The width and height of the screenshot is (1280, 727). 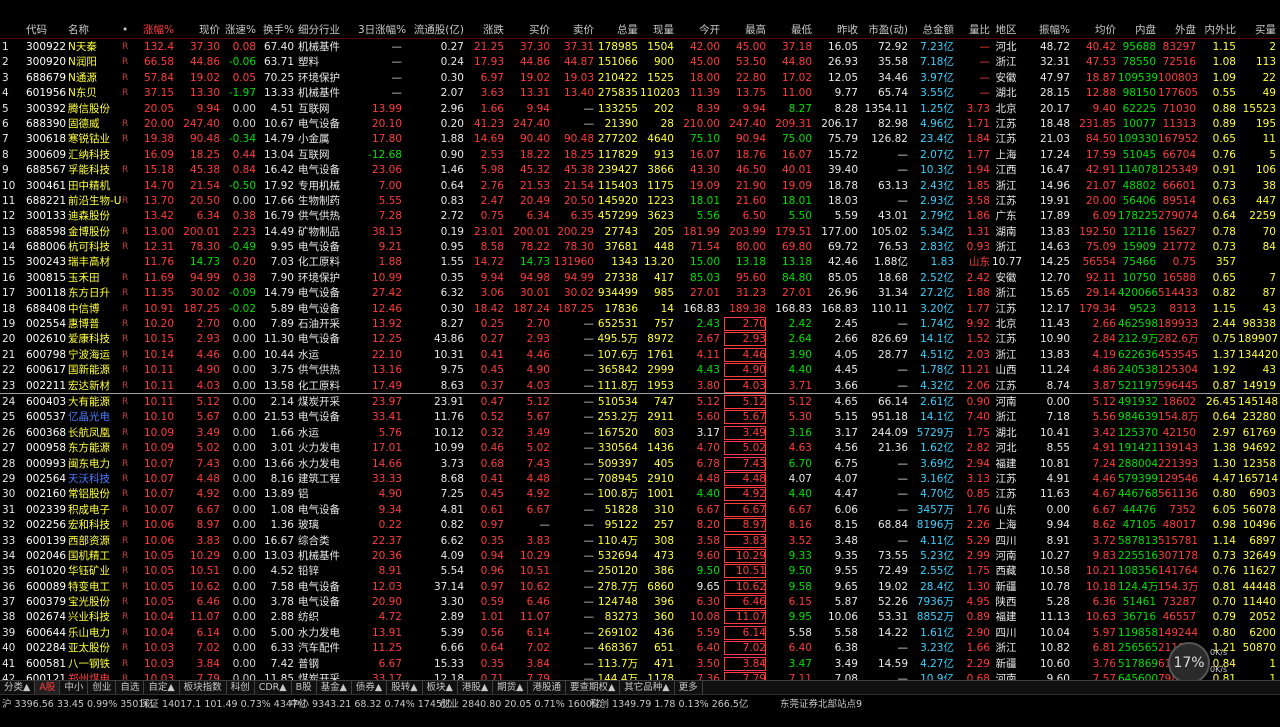 I want to click on cell-: 20, so click(x=13, y=339).